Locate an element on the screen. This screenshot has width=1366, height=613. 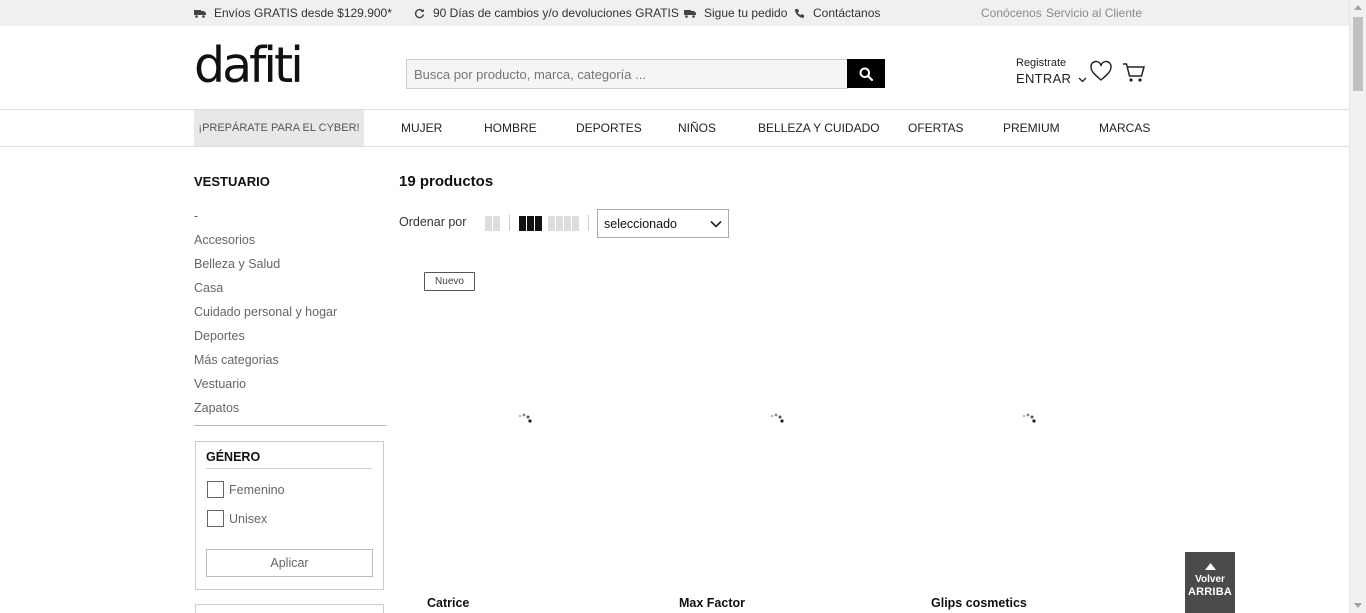
search-button is located at coordinates (866, 73).